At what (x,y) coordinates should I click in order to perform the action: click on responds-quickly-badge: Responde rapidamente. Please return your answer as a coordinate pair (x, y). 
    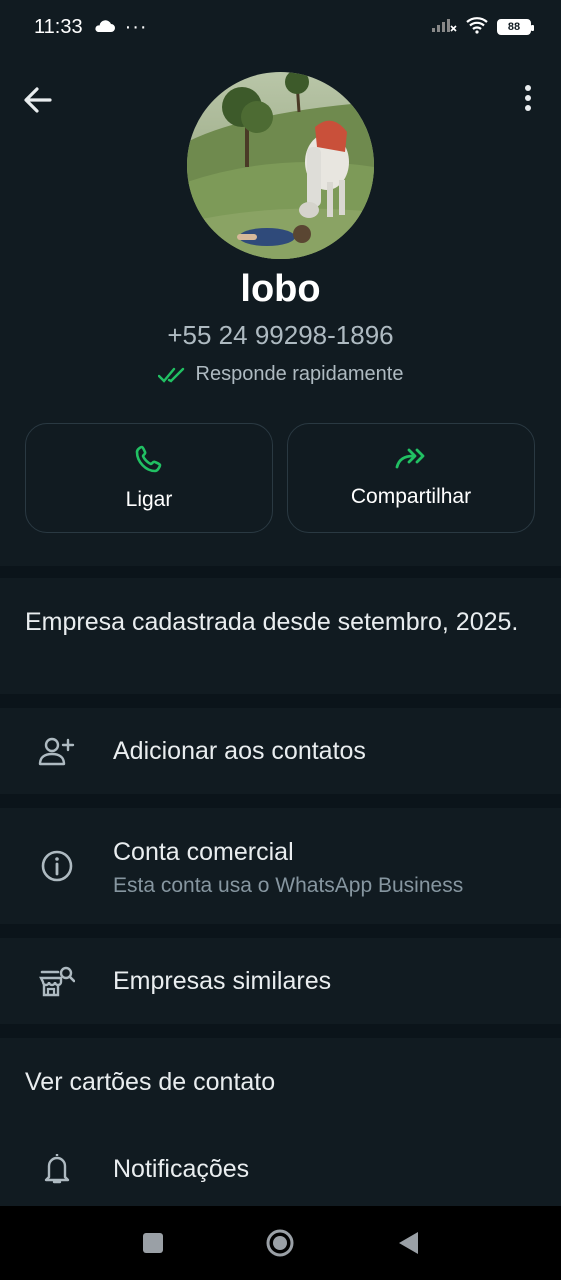
    Looking at the image, I should click on (280, 374).